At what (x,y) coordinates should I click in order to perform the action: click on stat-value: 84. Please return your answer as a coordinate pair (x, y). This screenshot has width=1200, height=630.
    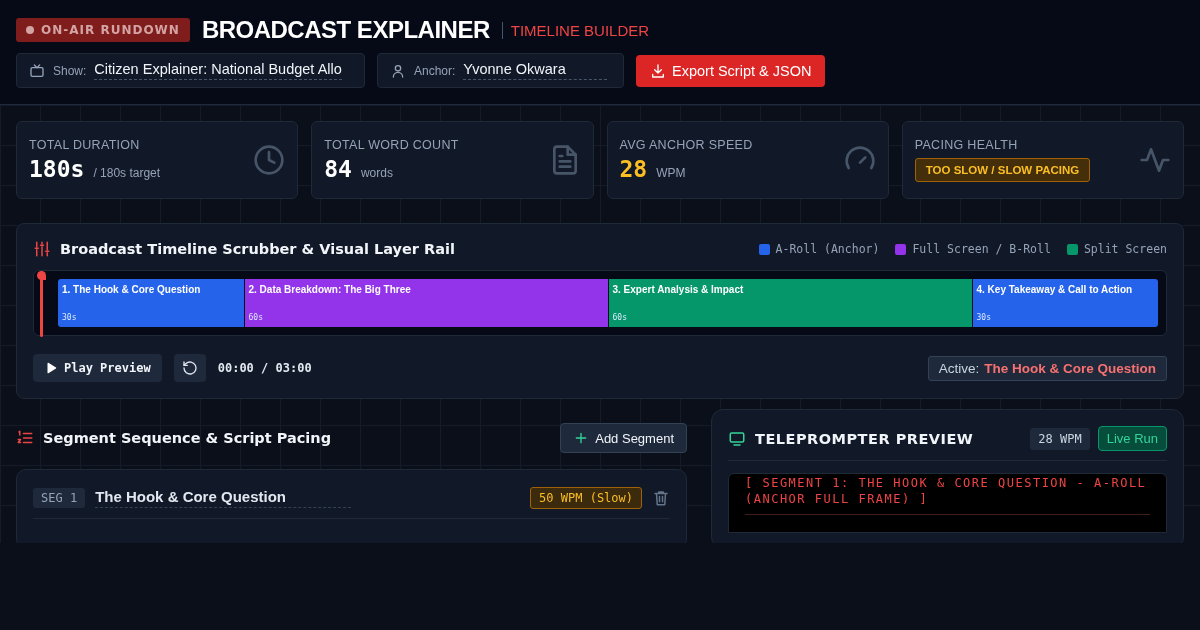
    Looking at the image, I should click on (338, 169).